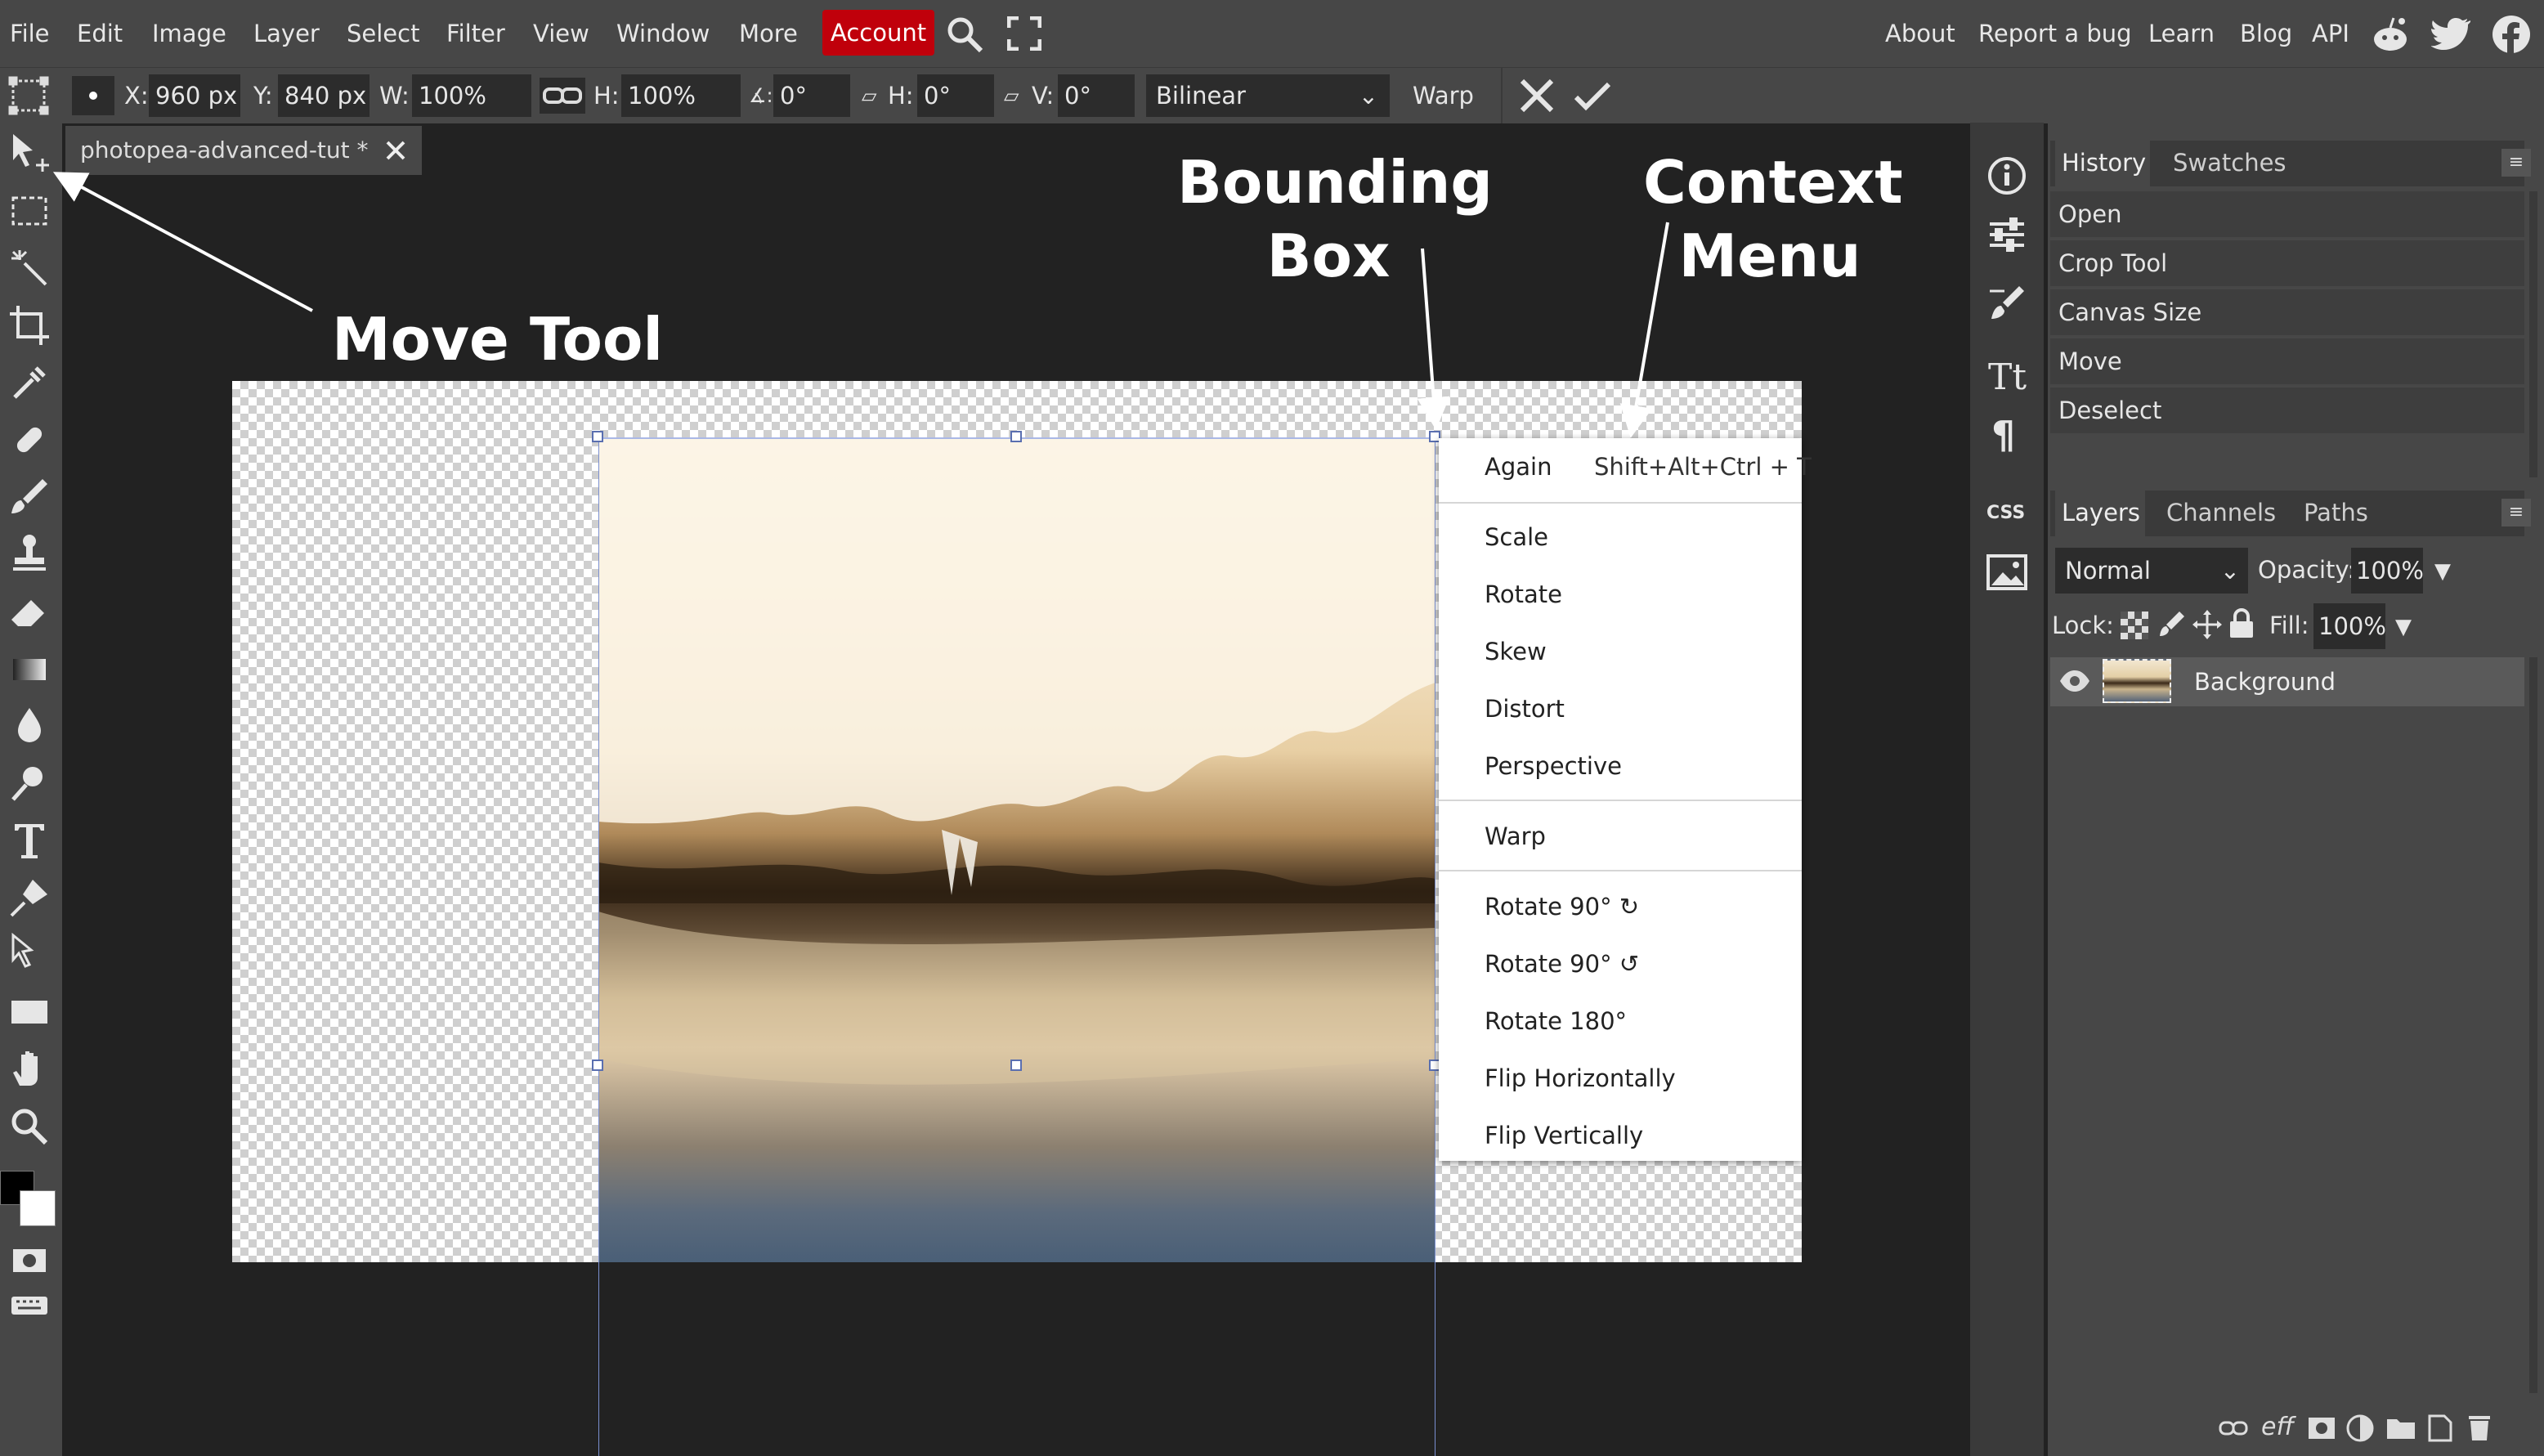  What do you see at coordinates (2387, 571) in the screenshot?
I see `opacity-input: 100%` at bounding box center [2387, 571].